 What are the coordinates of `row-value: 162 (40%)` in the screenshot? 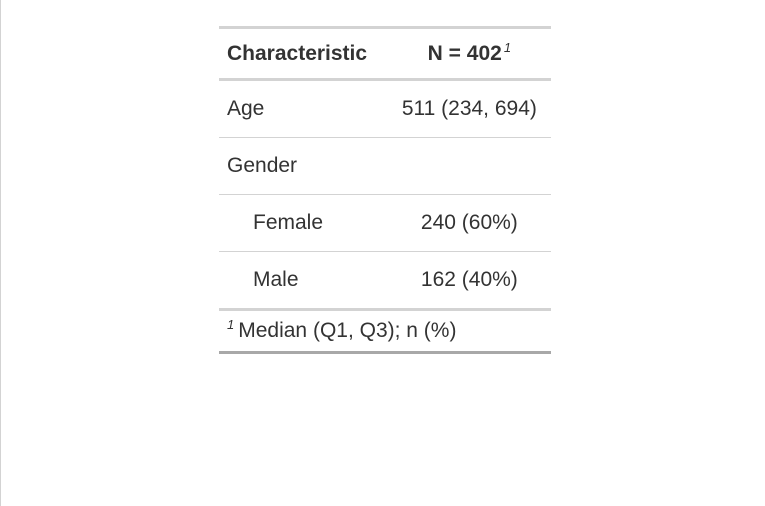 It's located at (469, 281).